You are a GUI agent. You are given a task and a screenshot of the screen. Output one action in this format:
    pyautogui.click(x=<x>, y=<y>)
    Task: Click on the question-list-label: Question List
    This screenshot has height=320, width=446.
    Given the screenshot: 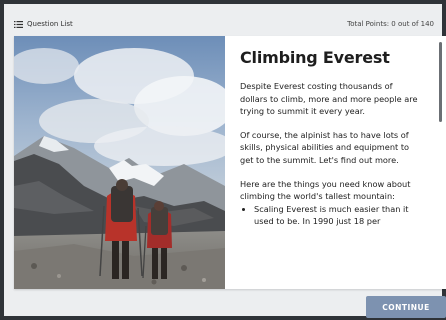 What is the action you would take?
    pyautogui.click(x=50, y=24)
    